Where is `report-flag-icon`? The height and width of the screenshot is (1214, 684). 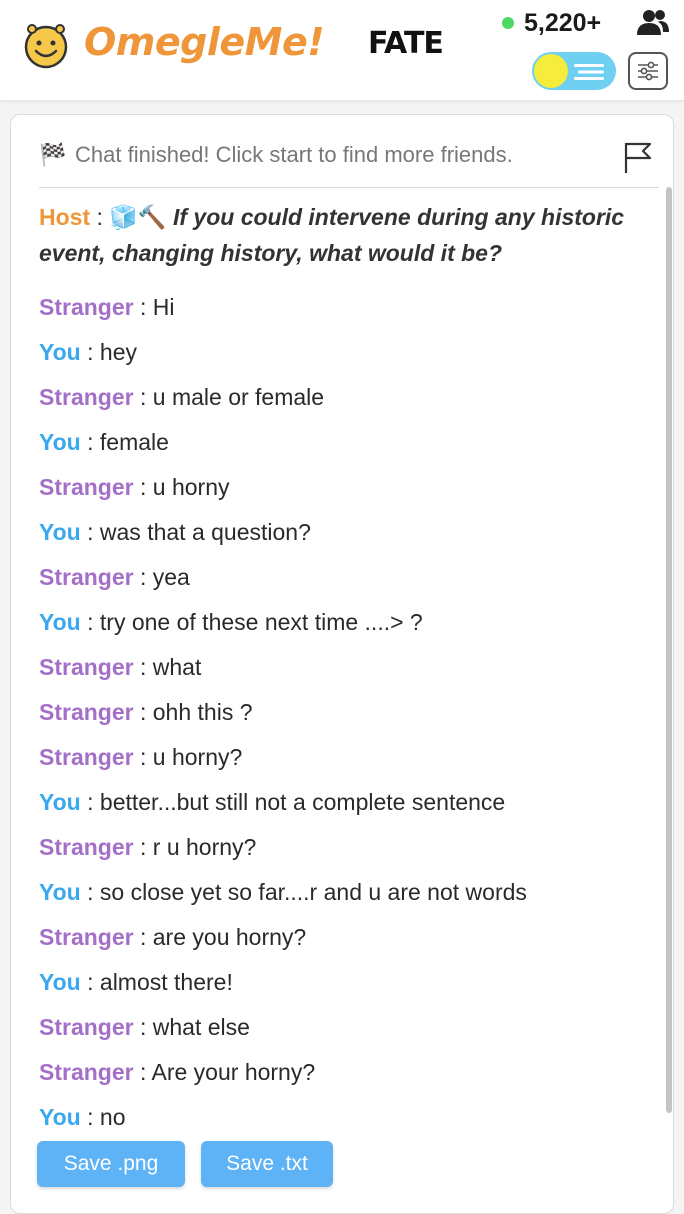 report-flag-icon is located at coordinates (638, 158).